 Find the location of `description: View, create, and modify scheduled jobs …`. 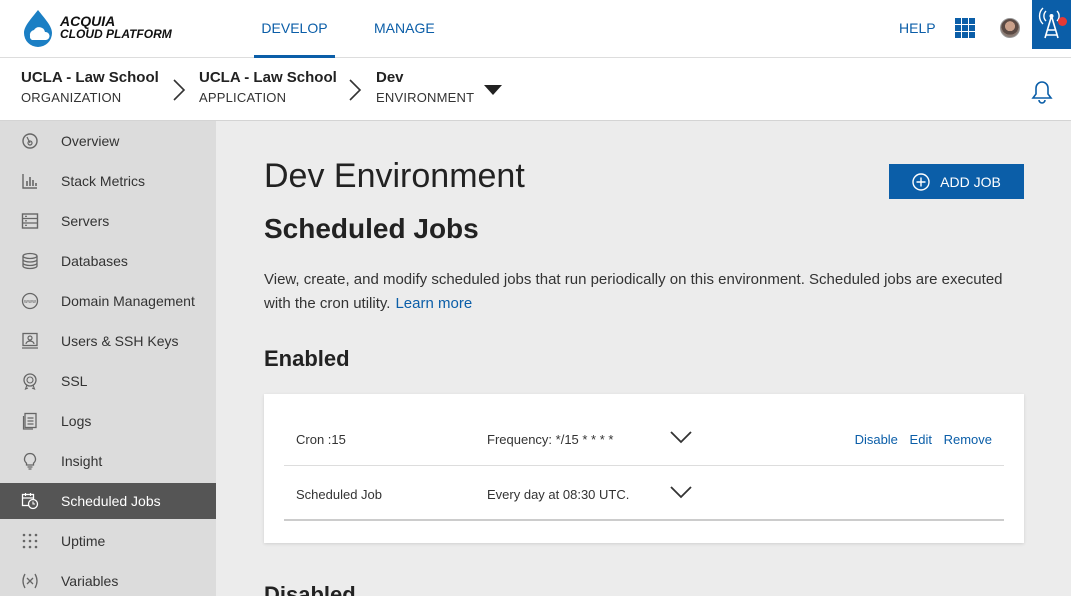

description: View, create, and modify scheduled jobs … is located at coordinates (634, 292).